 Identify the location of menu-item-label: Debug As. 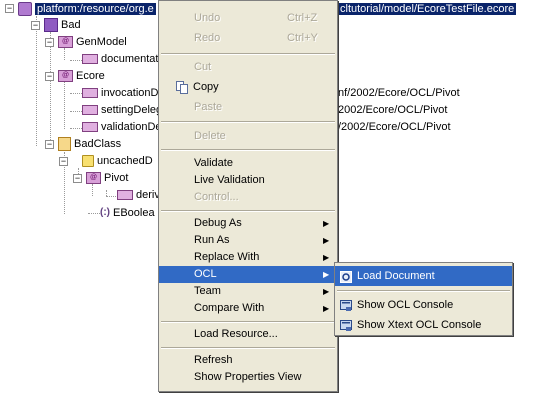
(218, 223).